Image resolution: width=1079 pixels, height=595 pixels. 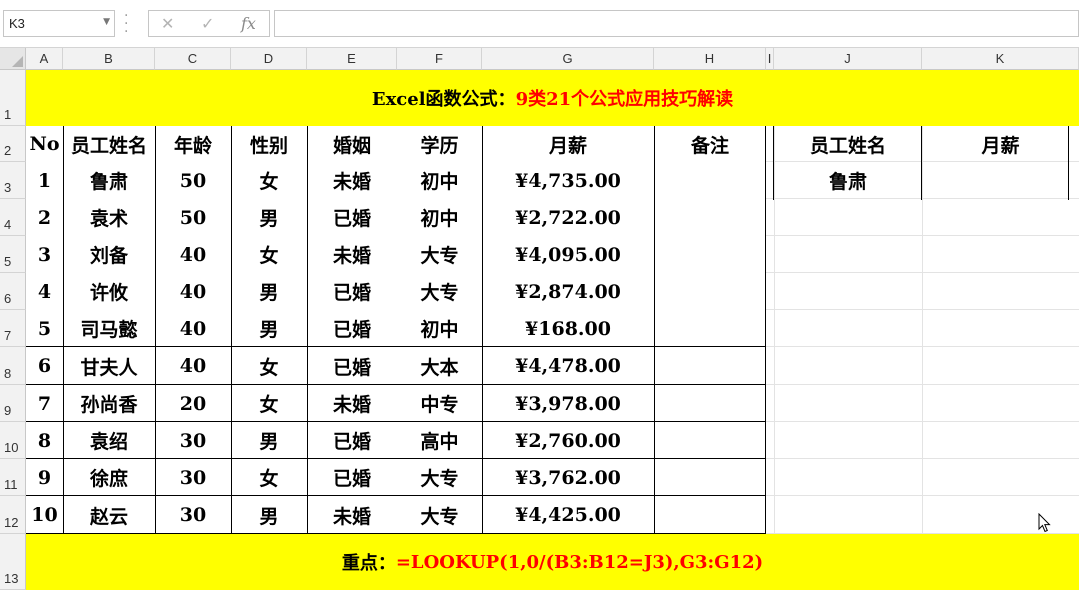 What do you see at coordinates (44, 366) in the screenshot?
I see `table-cell: 6` at bounding box center [44, 366].